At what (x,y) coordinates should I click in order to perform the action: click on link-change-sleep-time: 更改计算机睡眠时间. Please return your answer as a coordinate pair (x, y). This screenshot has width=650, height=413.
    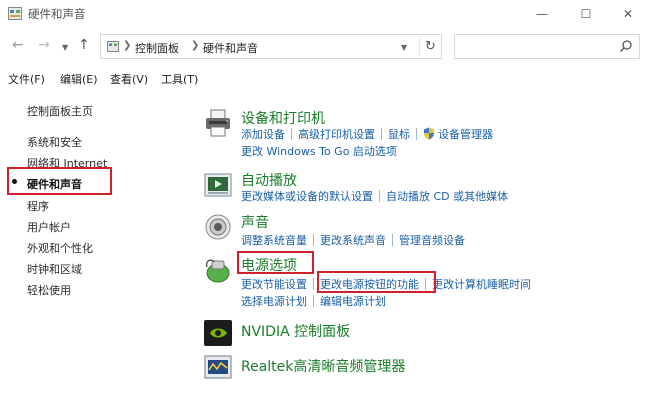
    Looking at the image, I should click on (481, 284).